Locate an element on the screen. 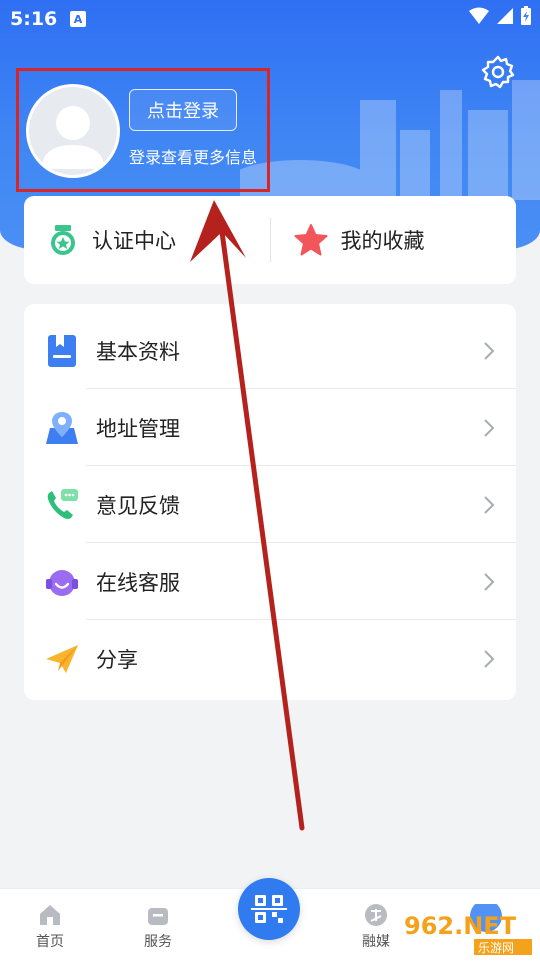 Image resolution: width=540 pixels, height=961 pixels. menu-item-label: 意见反馈 is located at coordinates (138, 505).